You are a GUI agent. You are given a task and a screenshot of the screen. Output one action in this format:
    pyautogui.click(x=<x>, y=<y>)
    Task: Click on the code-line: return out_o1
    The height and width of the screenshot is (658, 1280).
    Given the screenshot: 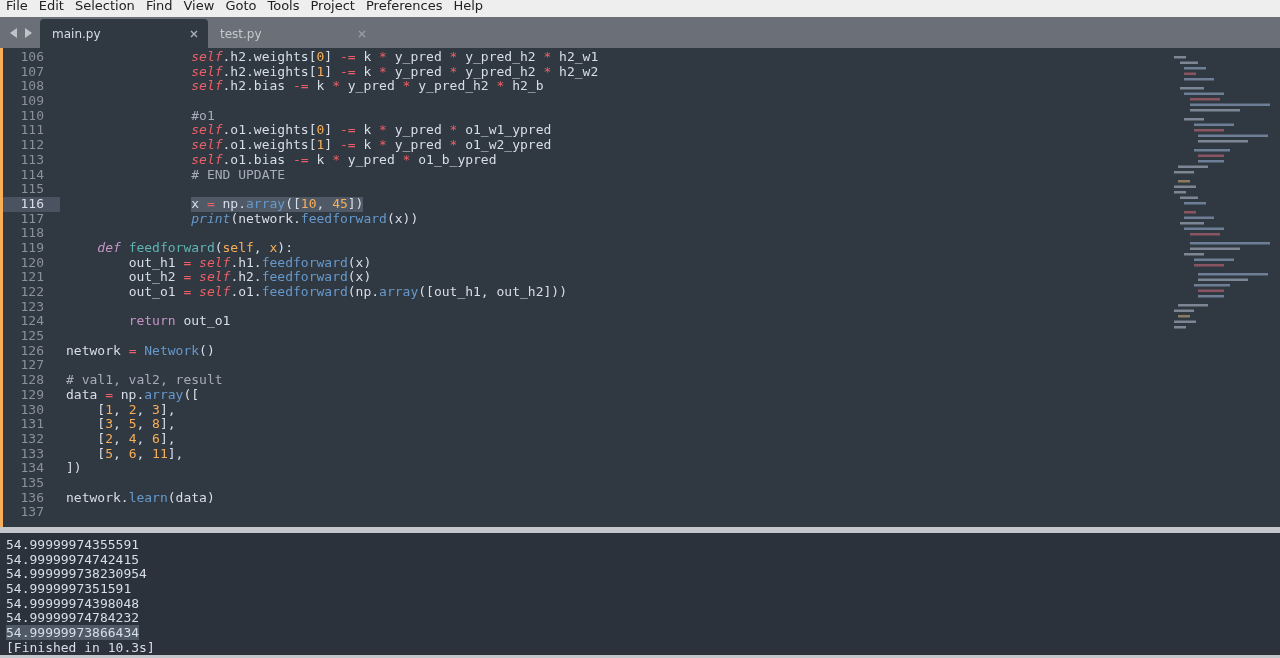 What is the action you would take?
    pyautogui.click(x=179, y=322)
    